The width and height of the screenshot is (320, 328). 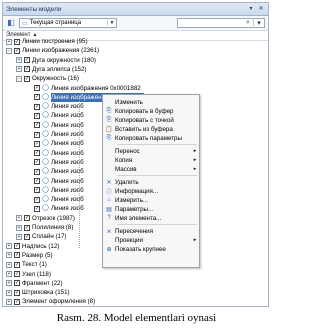 I want to click on tree-row: ✓ ◯ Линия изображения 0x0001882, so click(x=83, y=88).